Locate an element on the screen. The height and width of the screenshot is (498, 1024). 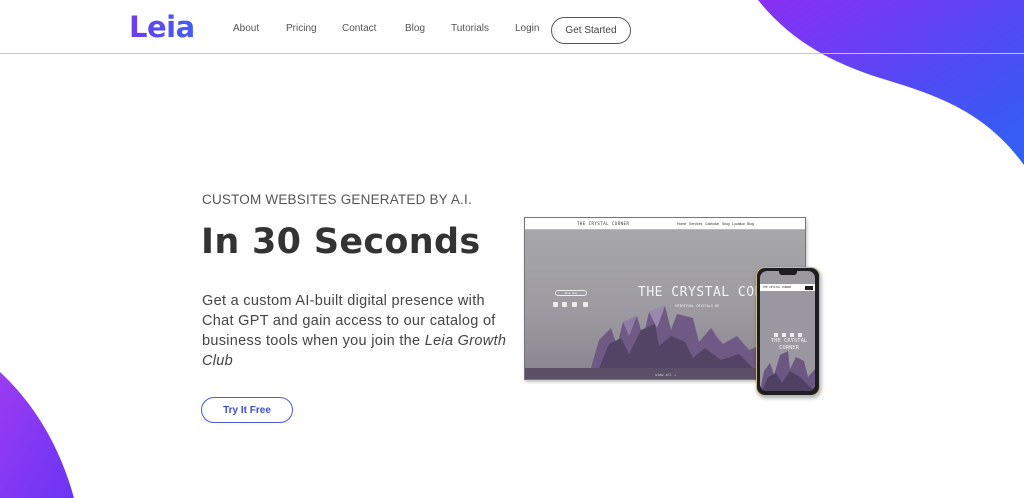
phone-site-mockup: THE CRYSTAL CORNER THE CRYSTAL CORNER is located at coordinates (788, 331).